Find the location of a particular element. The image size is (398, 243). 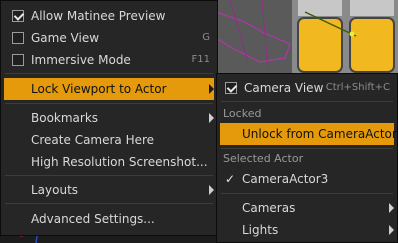

shortcut-label: F11 is located at coordinates (200, 59).